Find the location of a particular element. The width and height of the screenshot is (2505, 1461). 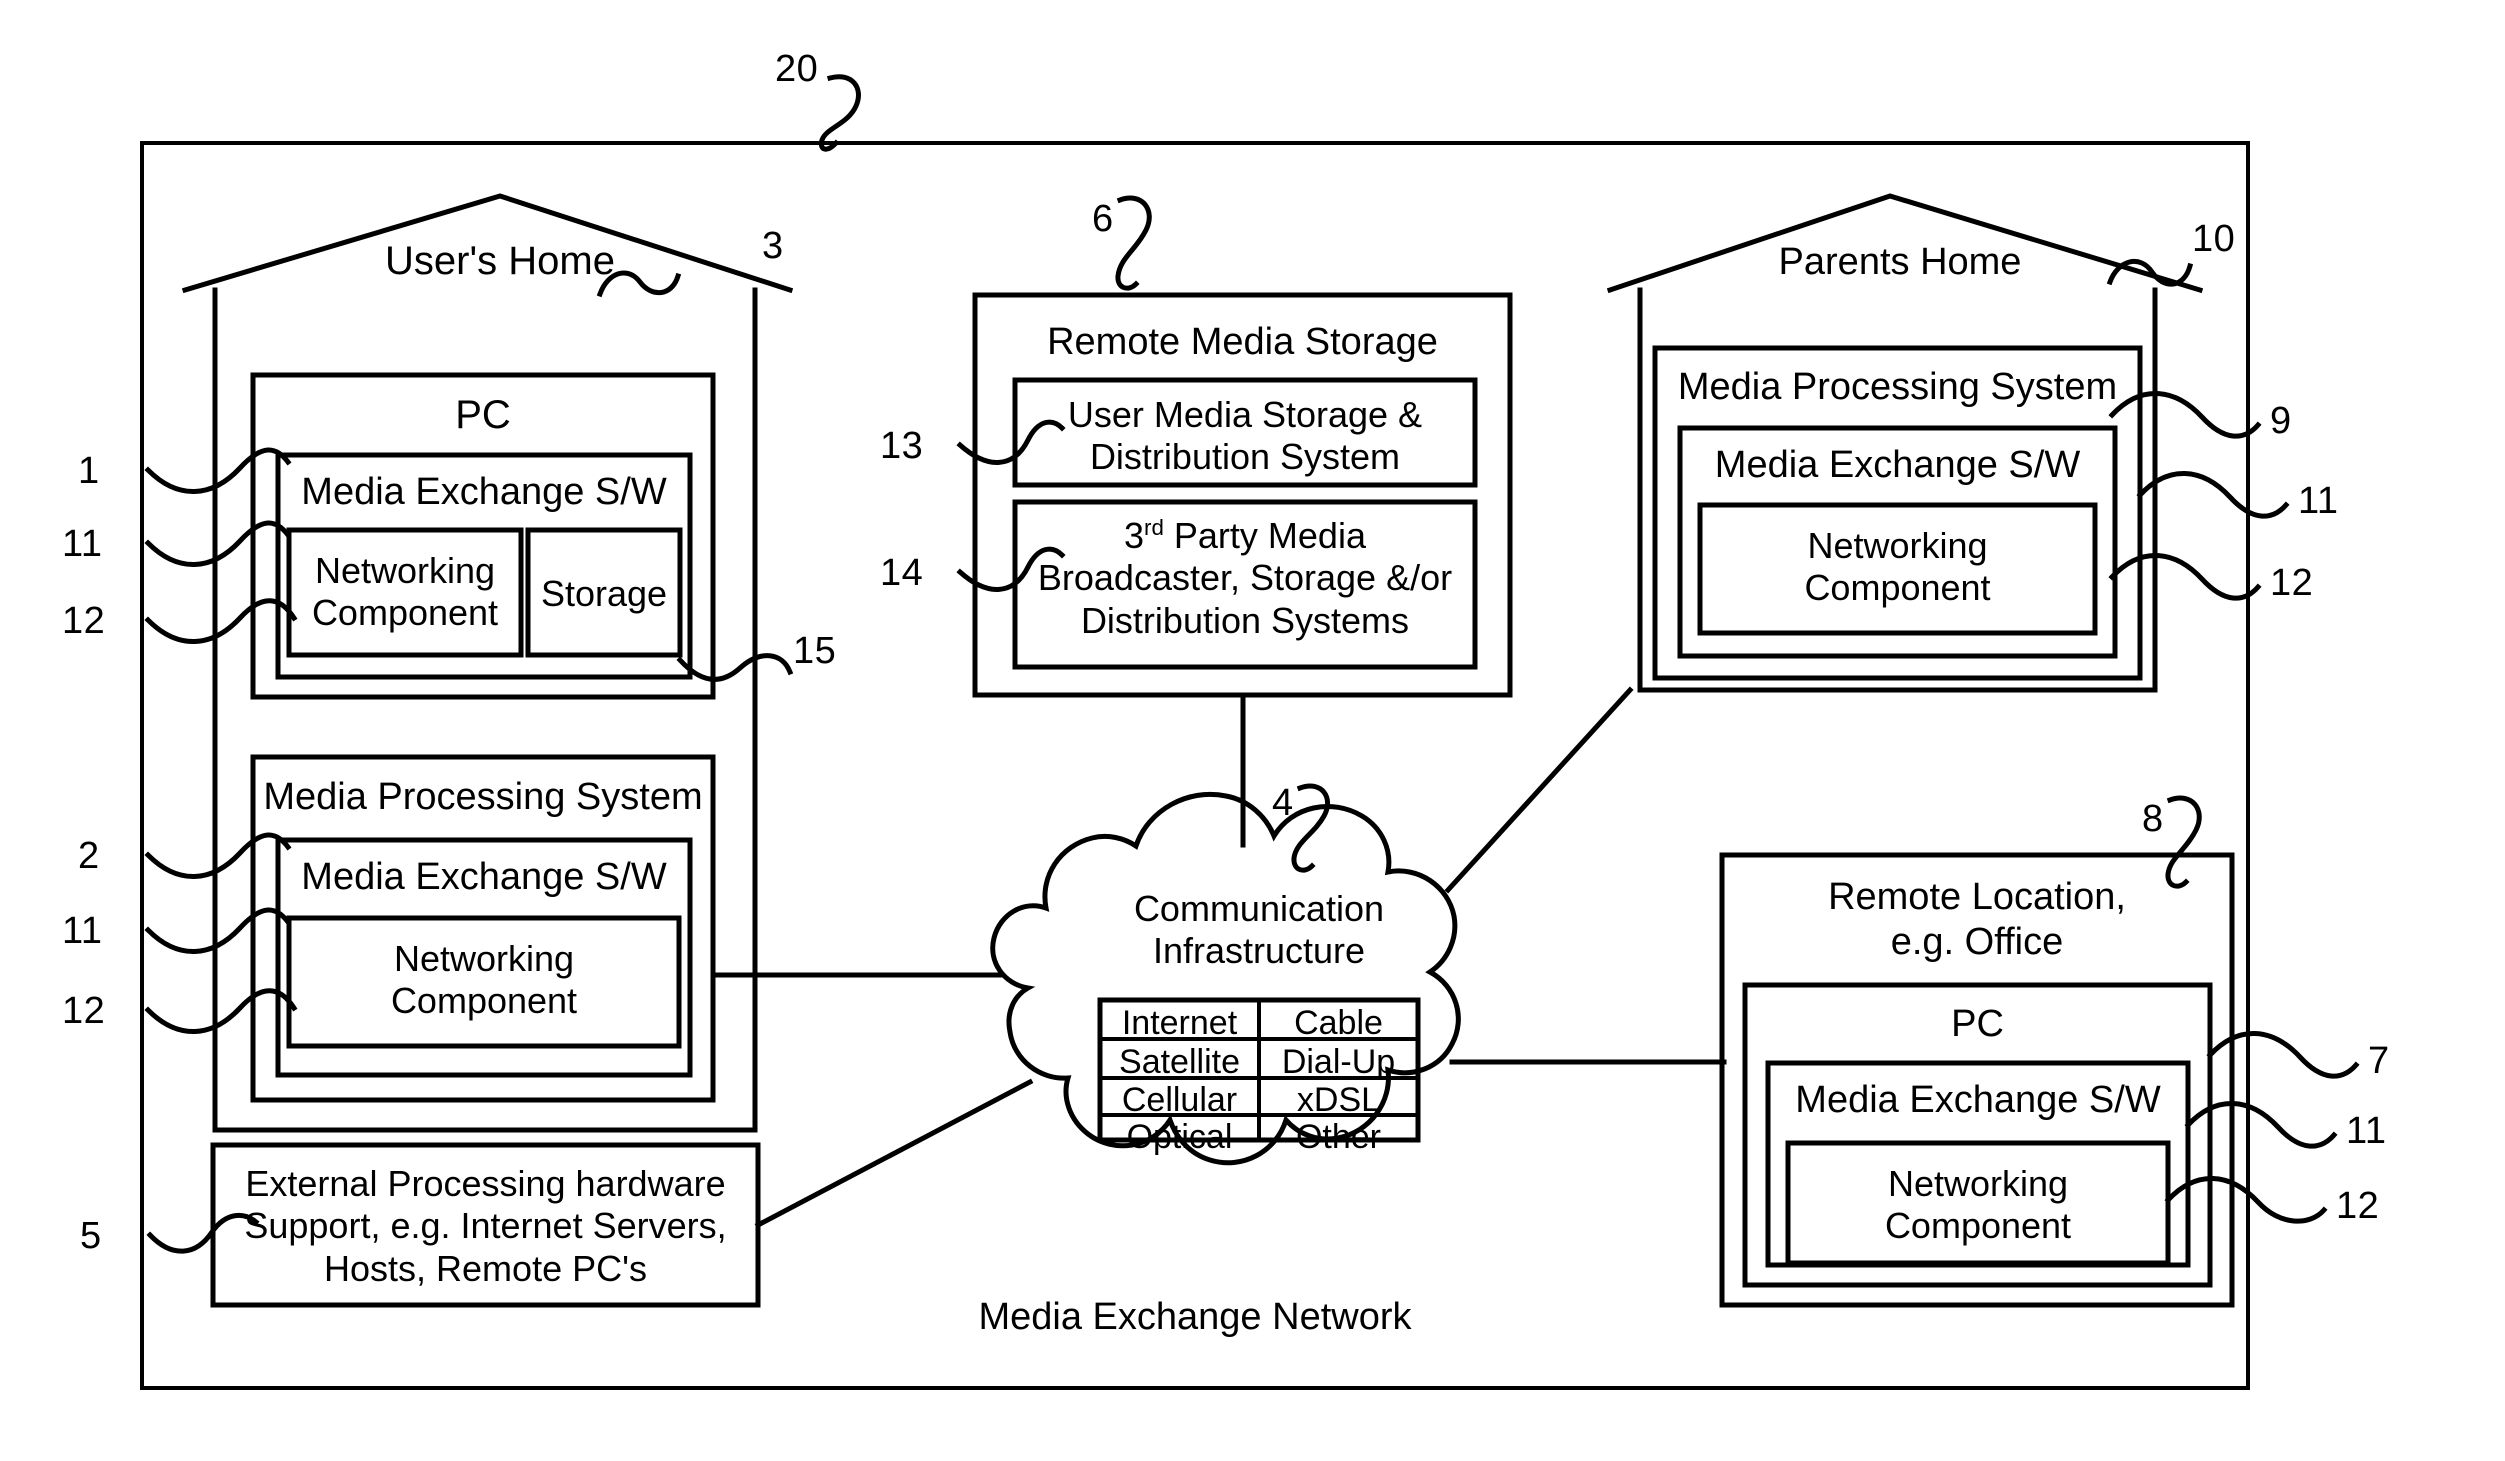

users-home-pc-title: PC is located at coordinates (483, 415).